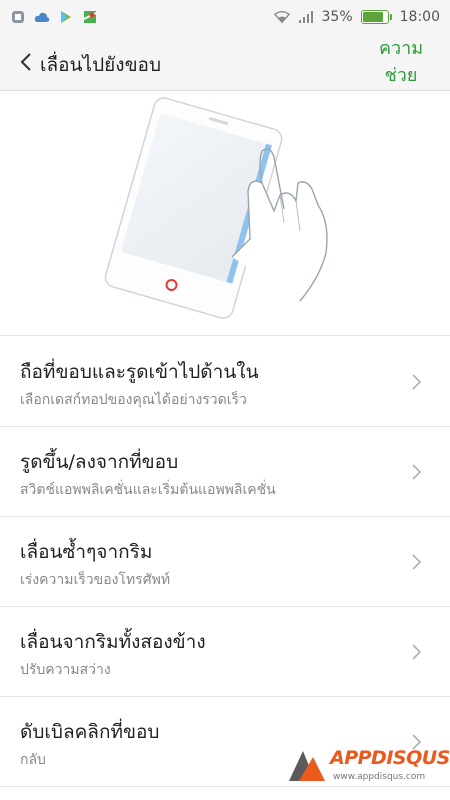 This screenshot has height=800, width=450. I want to click on list-item-title: ดับเบิลคลิกที่ขอบ, so click(90, 732).